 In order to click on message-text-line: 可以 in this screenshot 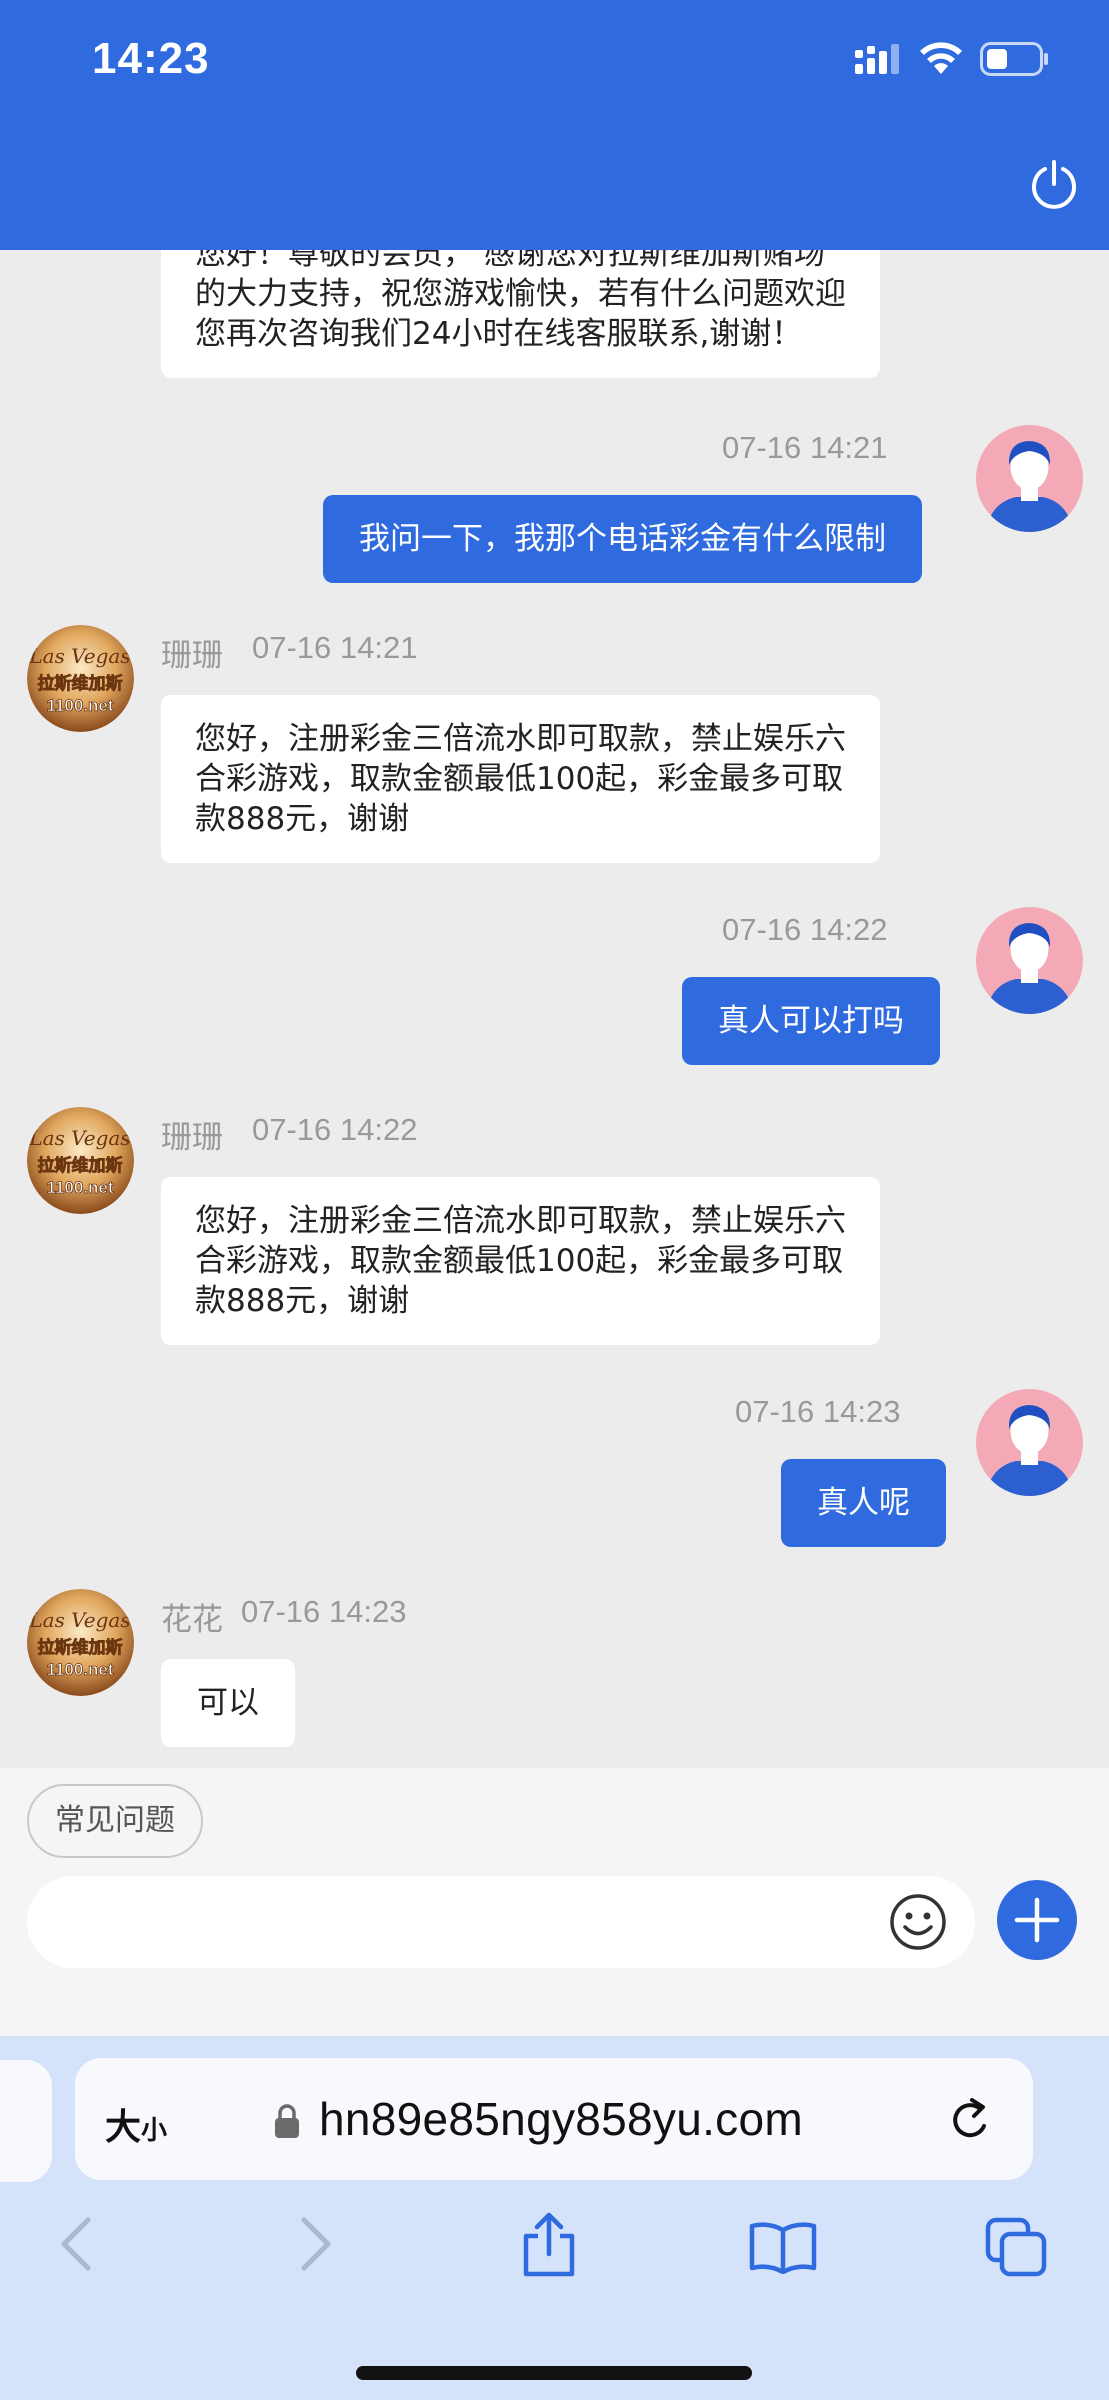, I will do `click(228, 1703)`.